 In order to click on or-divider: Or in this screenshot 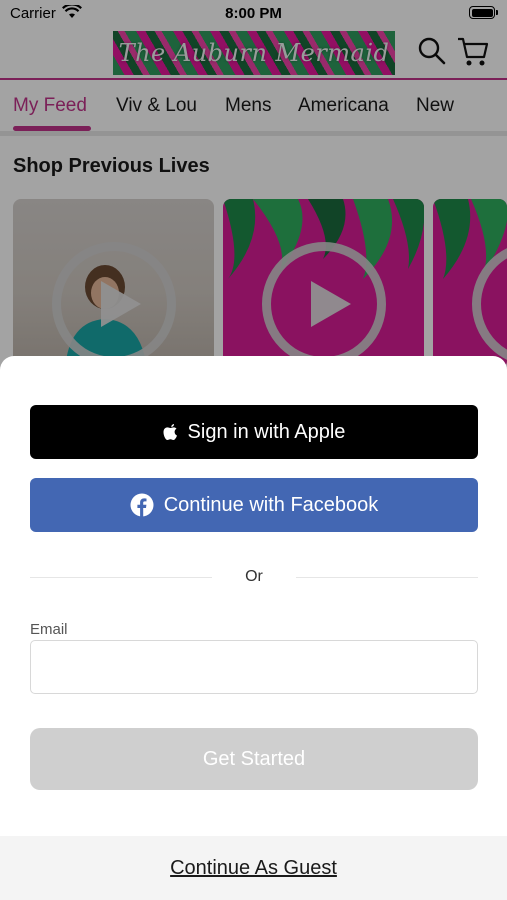, I will do `click(254, 578)`.